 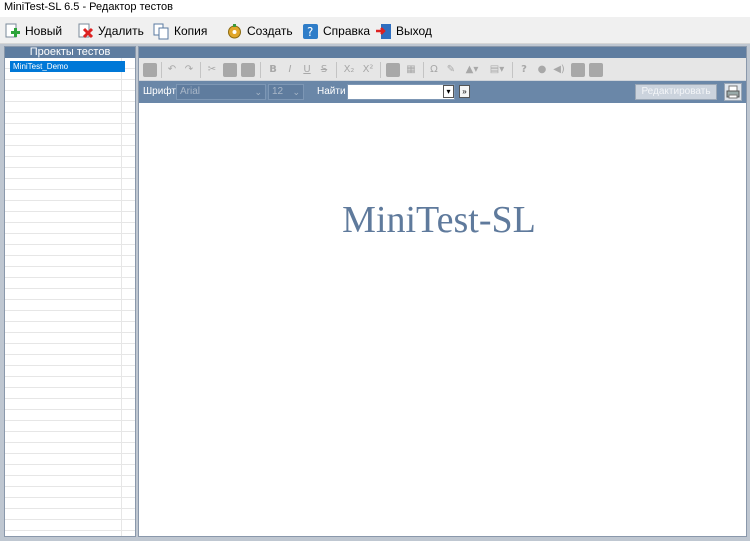 I want to click on project-item: MiniTest_Demo, so click(x=67, y=66).